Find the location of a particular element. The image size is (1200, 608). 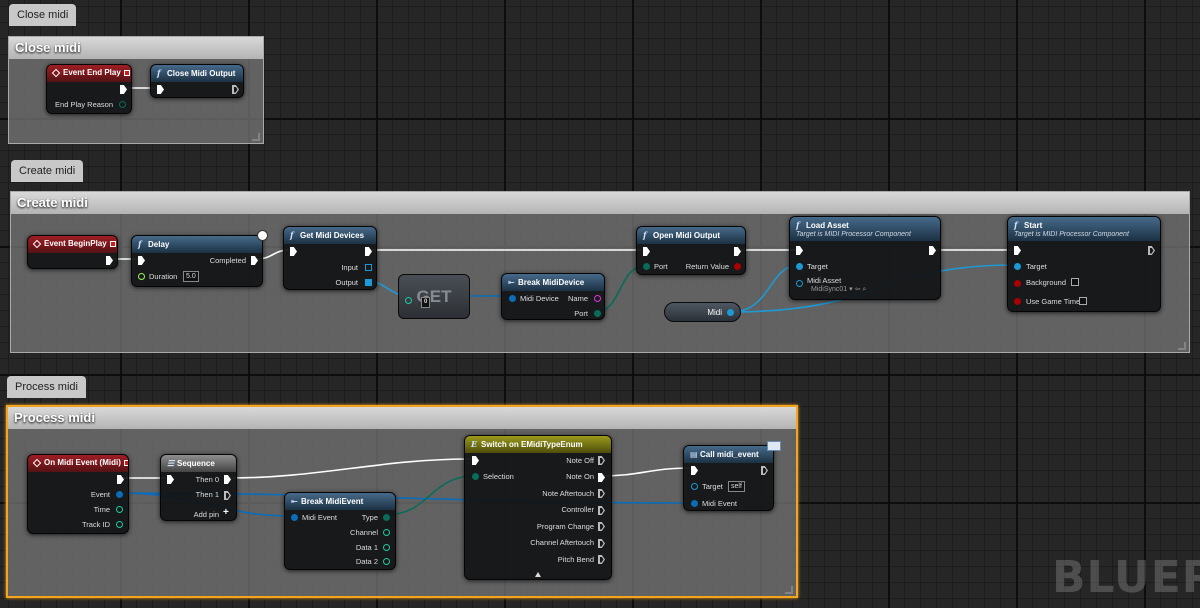

comment-title: Create midi is located at coordinates (600, 203).